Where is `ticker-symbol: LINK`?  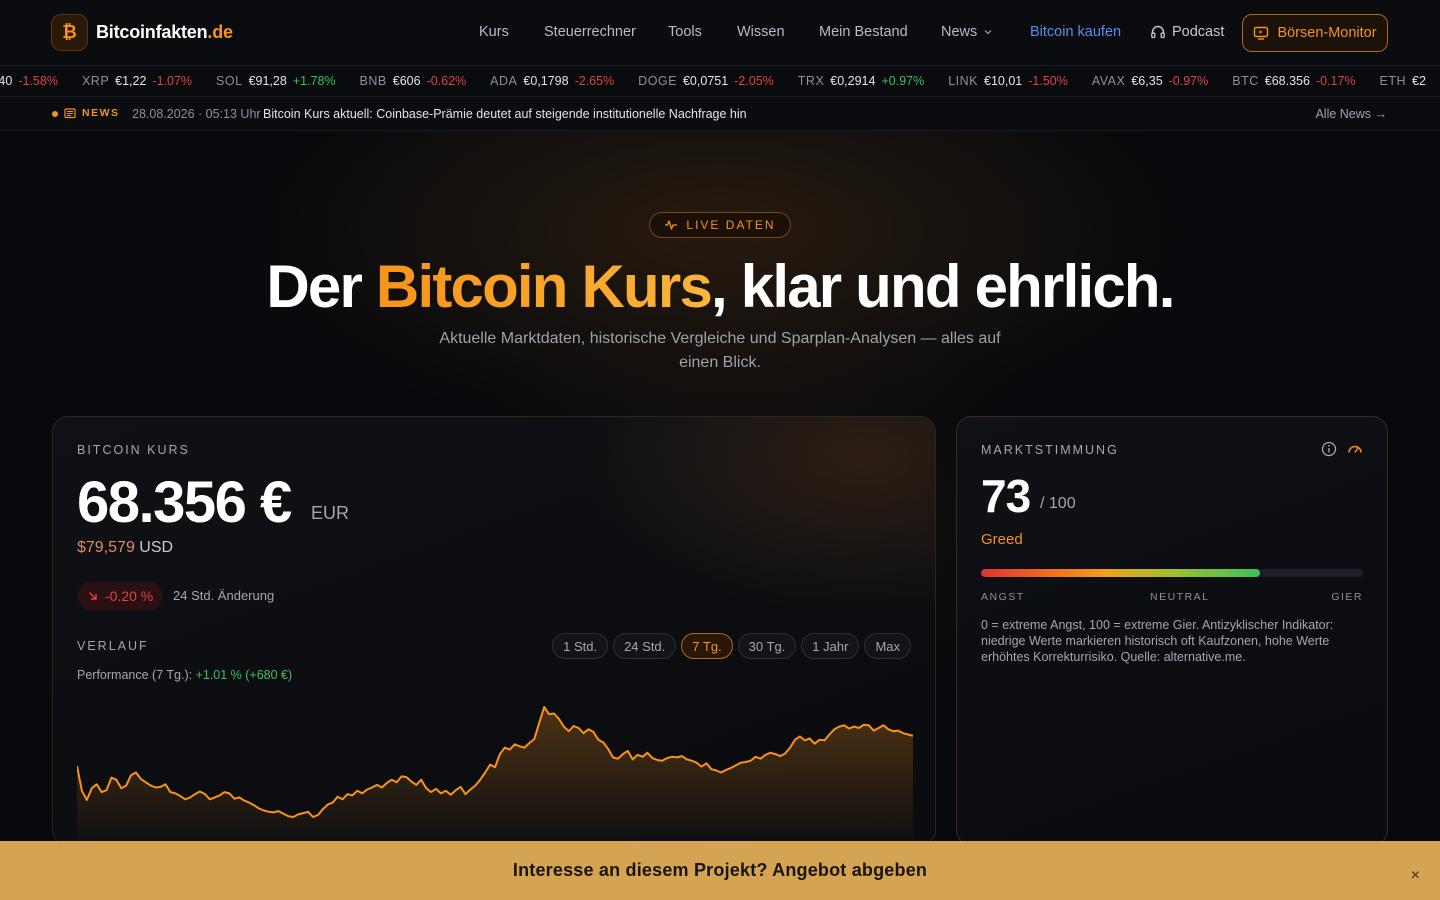 ticker-symbol: LINK is located at coordinates (963, 81).